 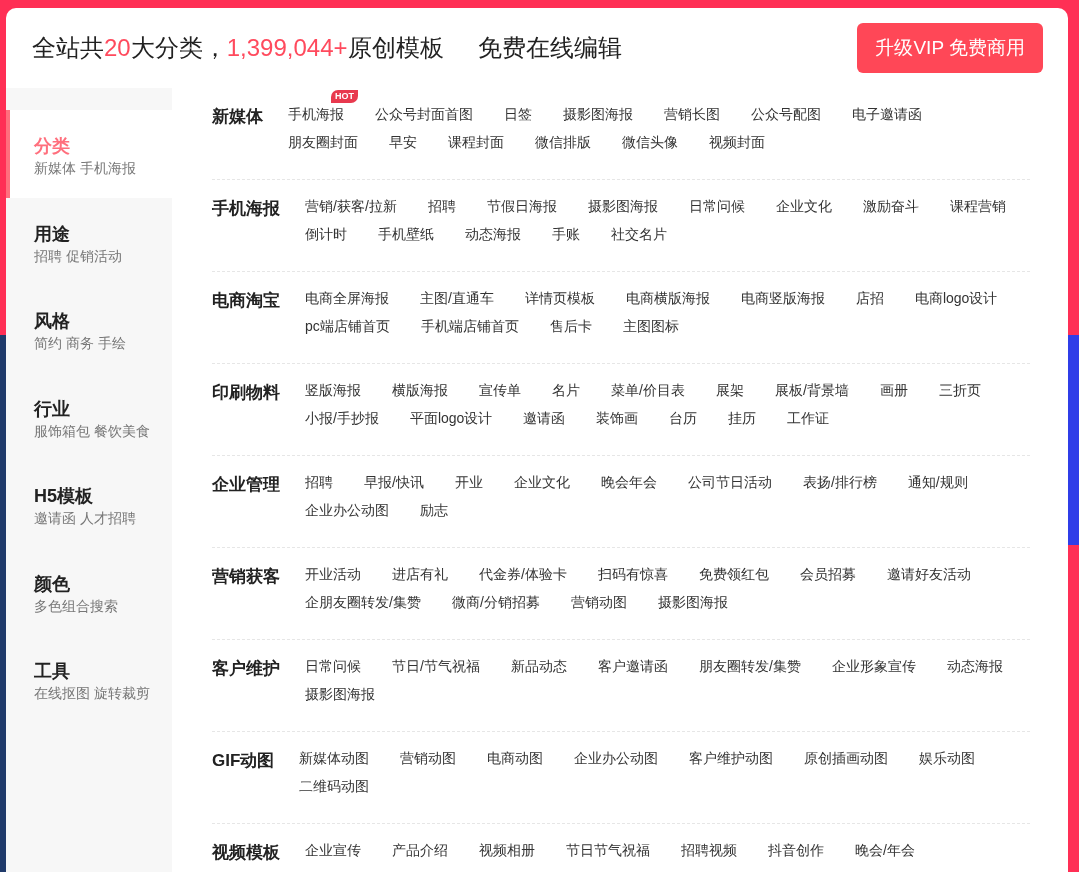 I want to click on category-link: 画册, so click(x=893, y=390).